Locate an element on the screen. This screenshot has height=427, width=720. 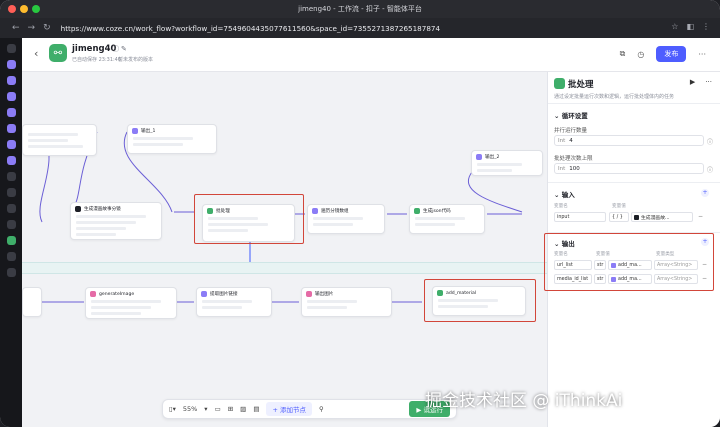
add-node-button: + 添加节点 is located at coordinates (289, 409).